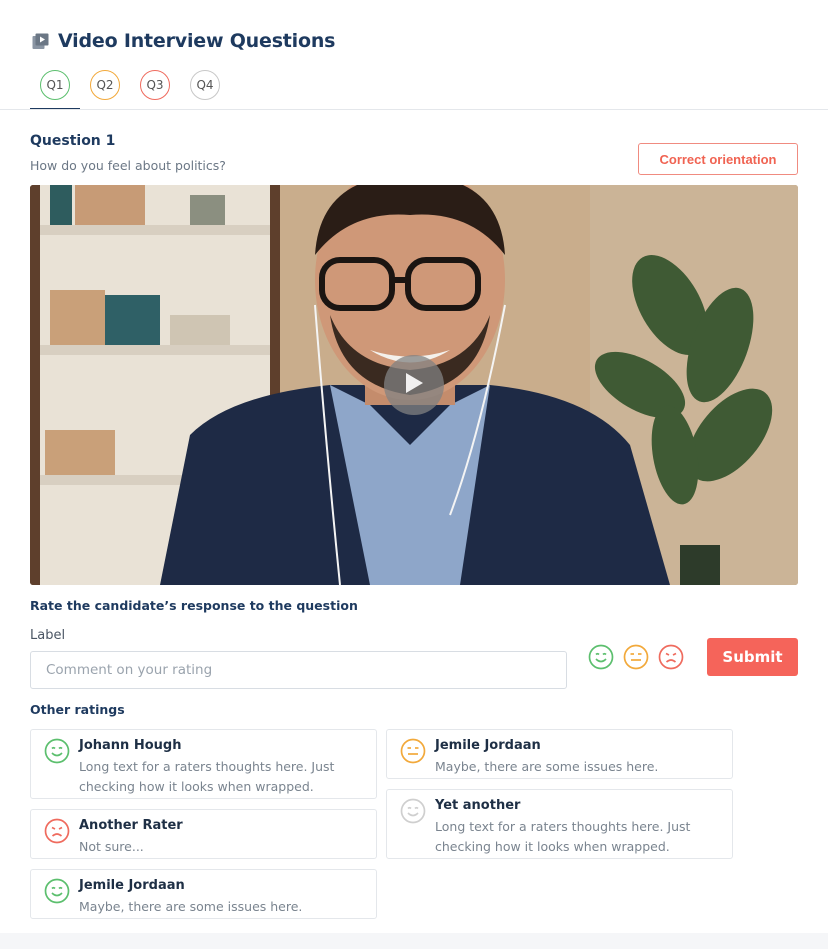  I want to click on play-button, so click(414, 385).